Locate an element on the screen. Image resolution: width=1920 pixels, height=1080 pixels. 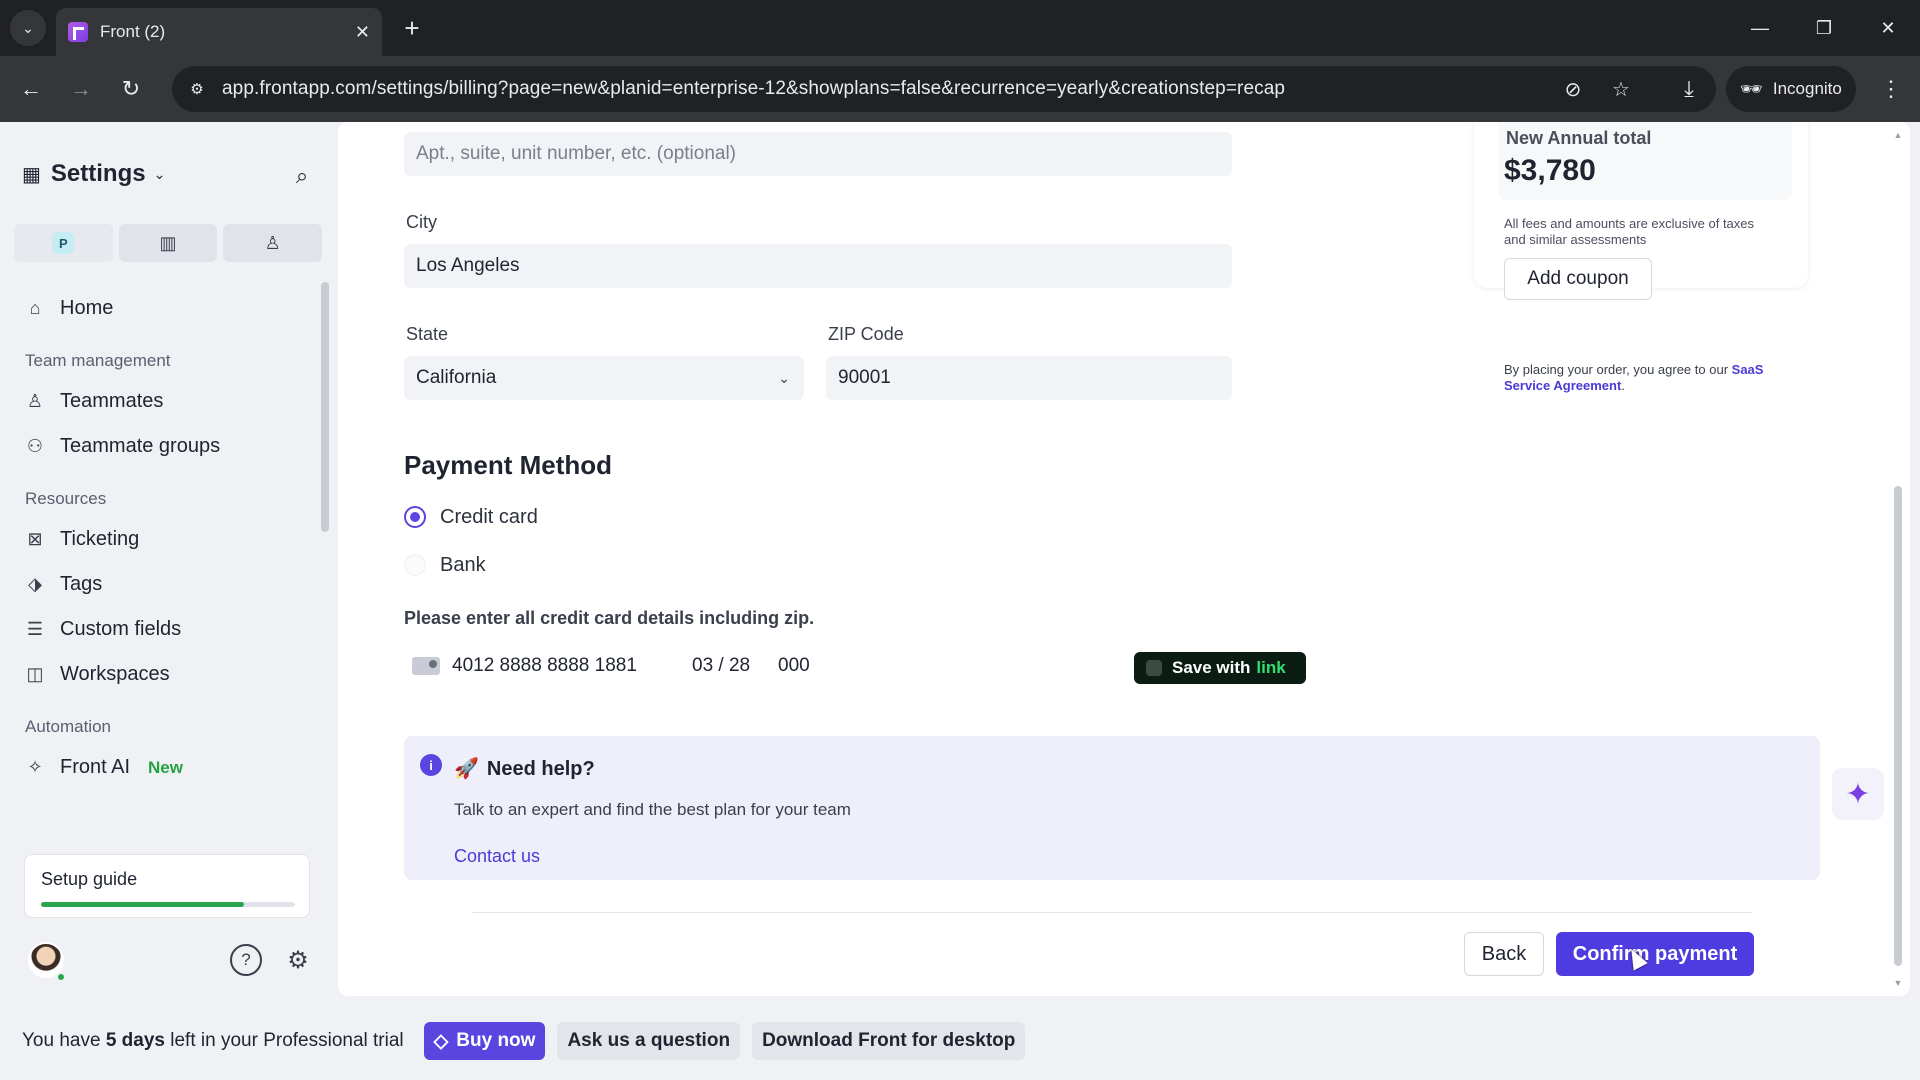
browser-menu-icon: ⋮ is located at coordinates (1891, 89).